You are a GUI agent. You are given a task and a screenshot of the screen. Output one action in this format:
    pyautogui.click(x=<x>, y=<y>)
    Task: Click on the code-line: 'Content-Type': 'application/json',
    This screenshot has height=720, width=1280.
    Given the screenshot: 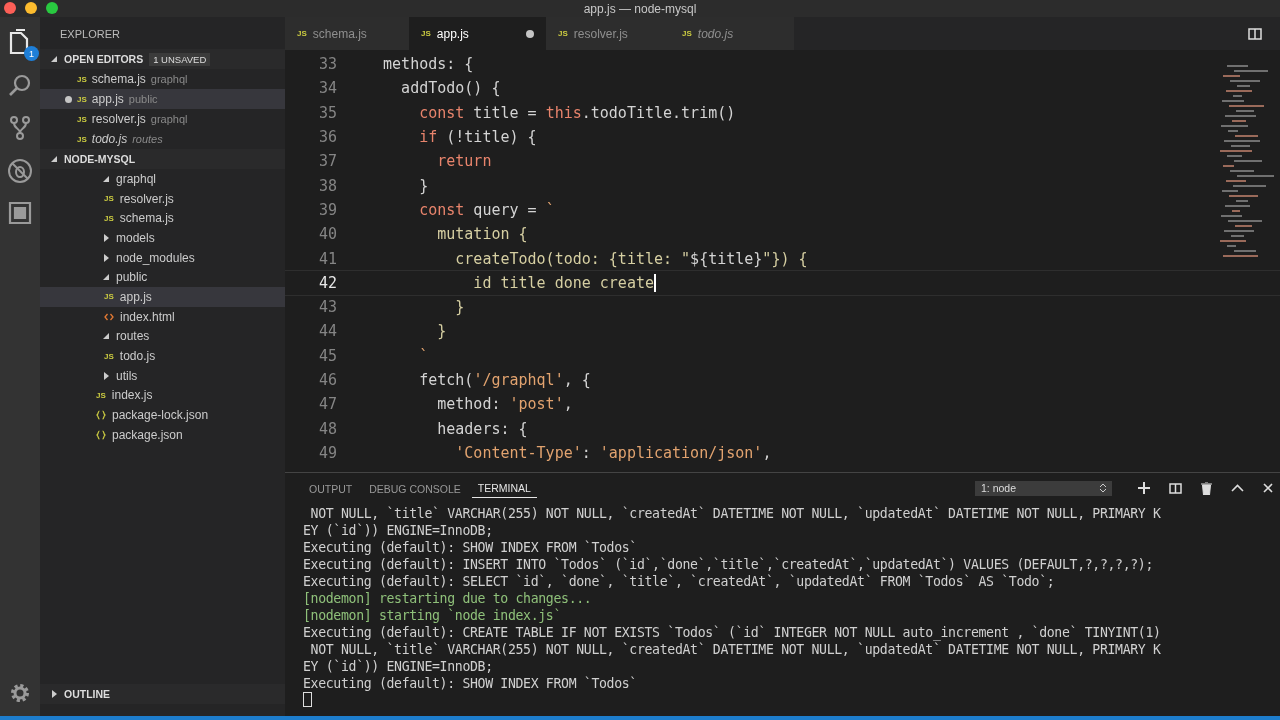 What is the action you would take?
    pyautogui.click(x=613, y=452)
    